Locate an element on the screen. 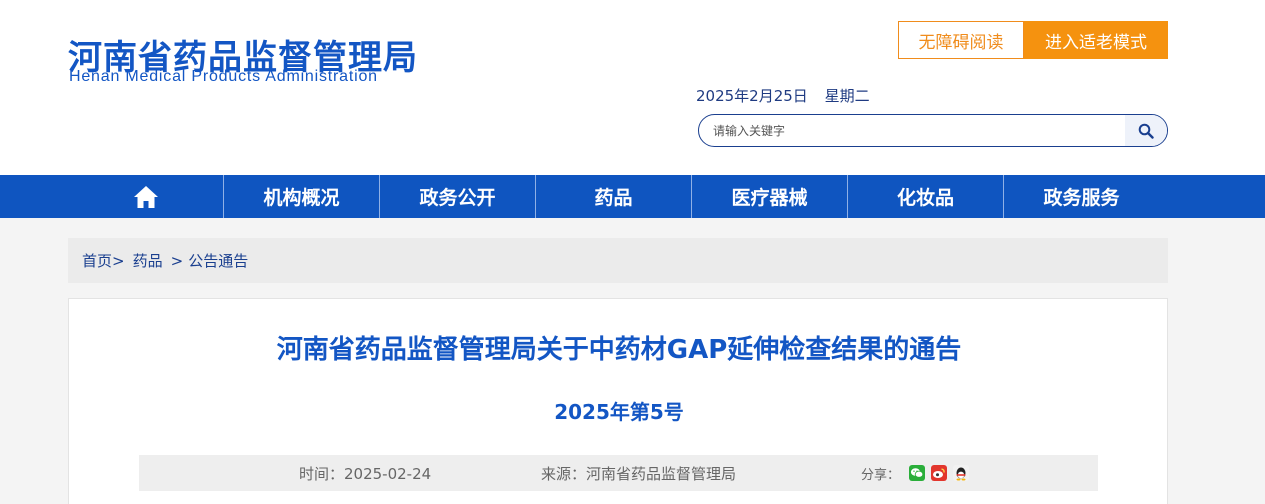  nav-item-cosmetics: 化妆品 is located at coordinates (925, 196).